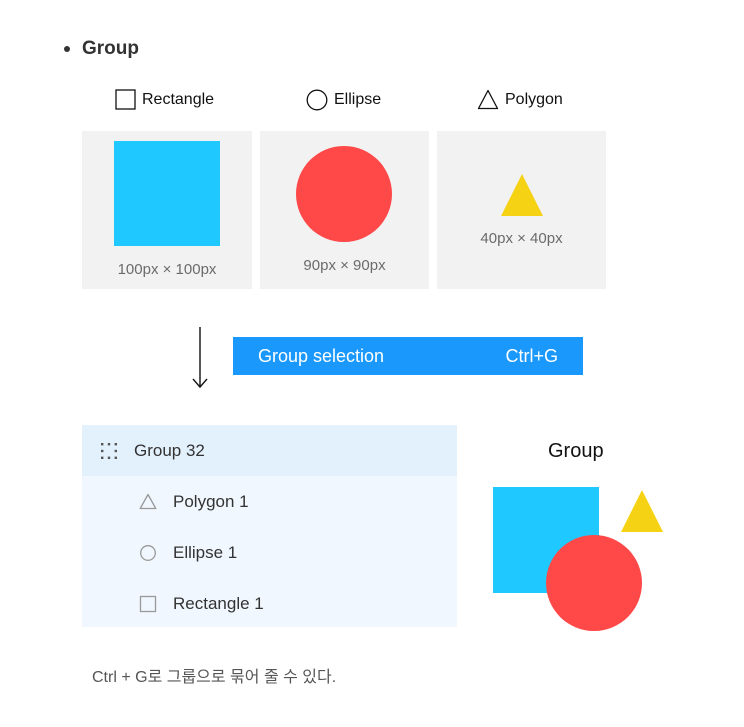 The height and width of the screenshot is (727, 744). What do you see at coordinates (521, 238) in the screenshot?
I see `polygon-size-caption: 40px × 40px` at bounding box center [521, 238].